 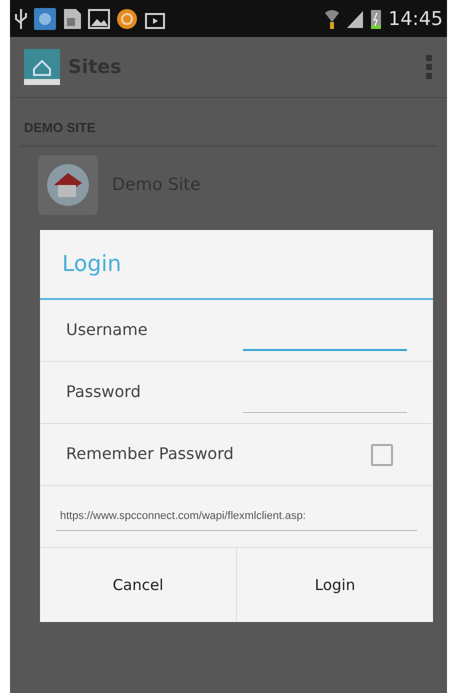 I want to click on image-icon, so click(x=99, y=18).